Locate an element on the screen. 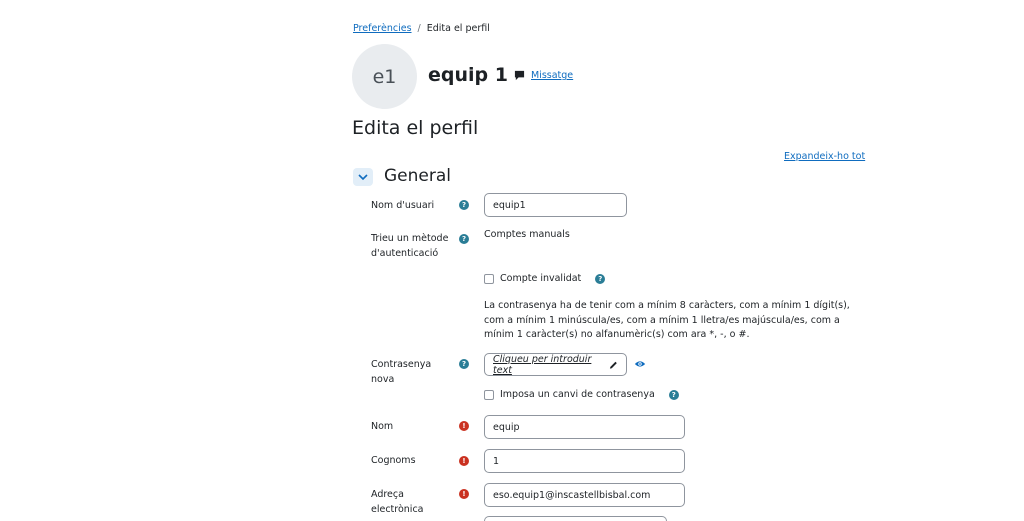 Image resolution: width=1024 pixels, height=521 pixels. email-input: eso.equip1@inscastellbisbal.com is located at coordinates (584, 495).